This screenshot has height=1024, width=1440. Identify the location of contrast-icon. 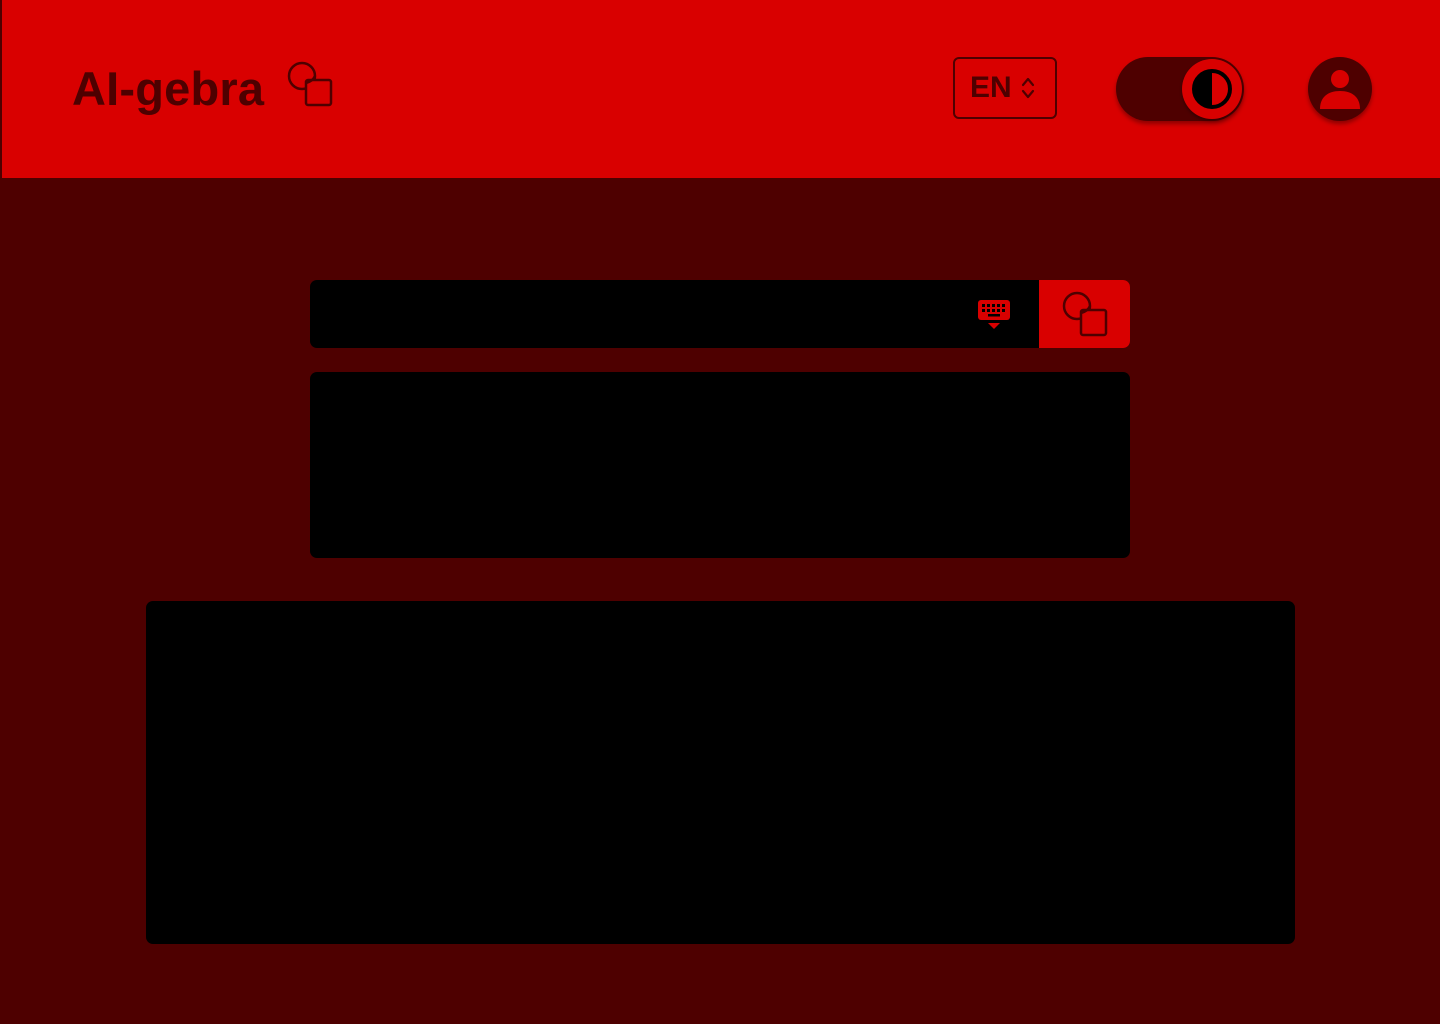
(1212, 89).